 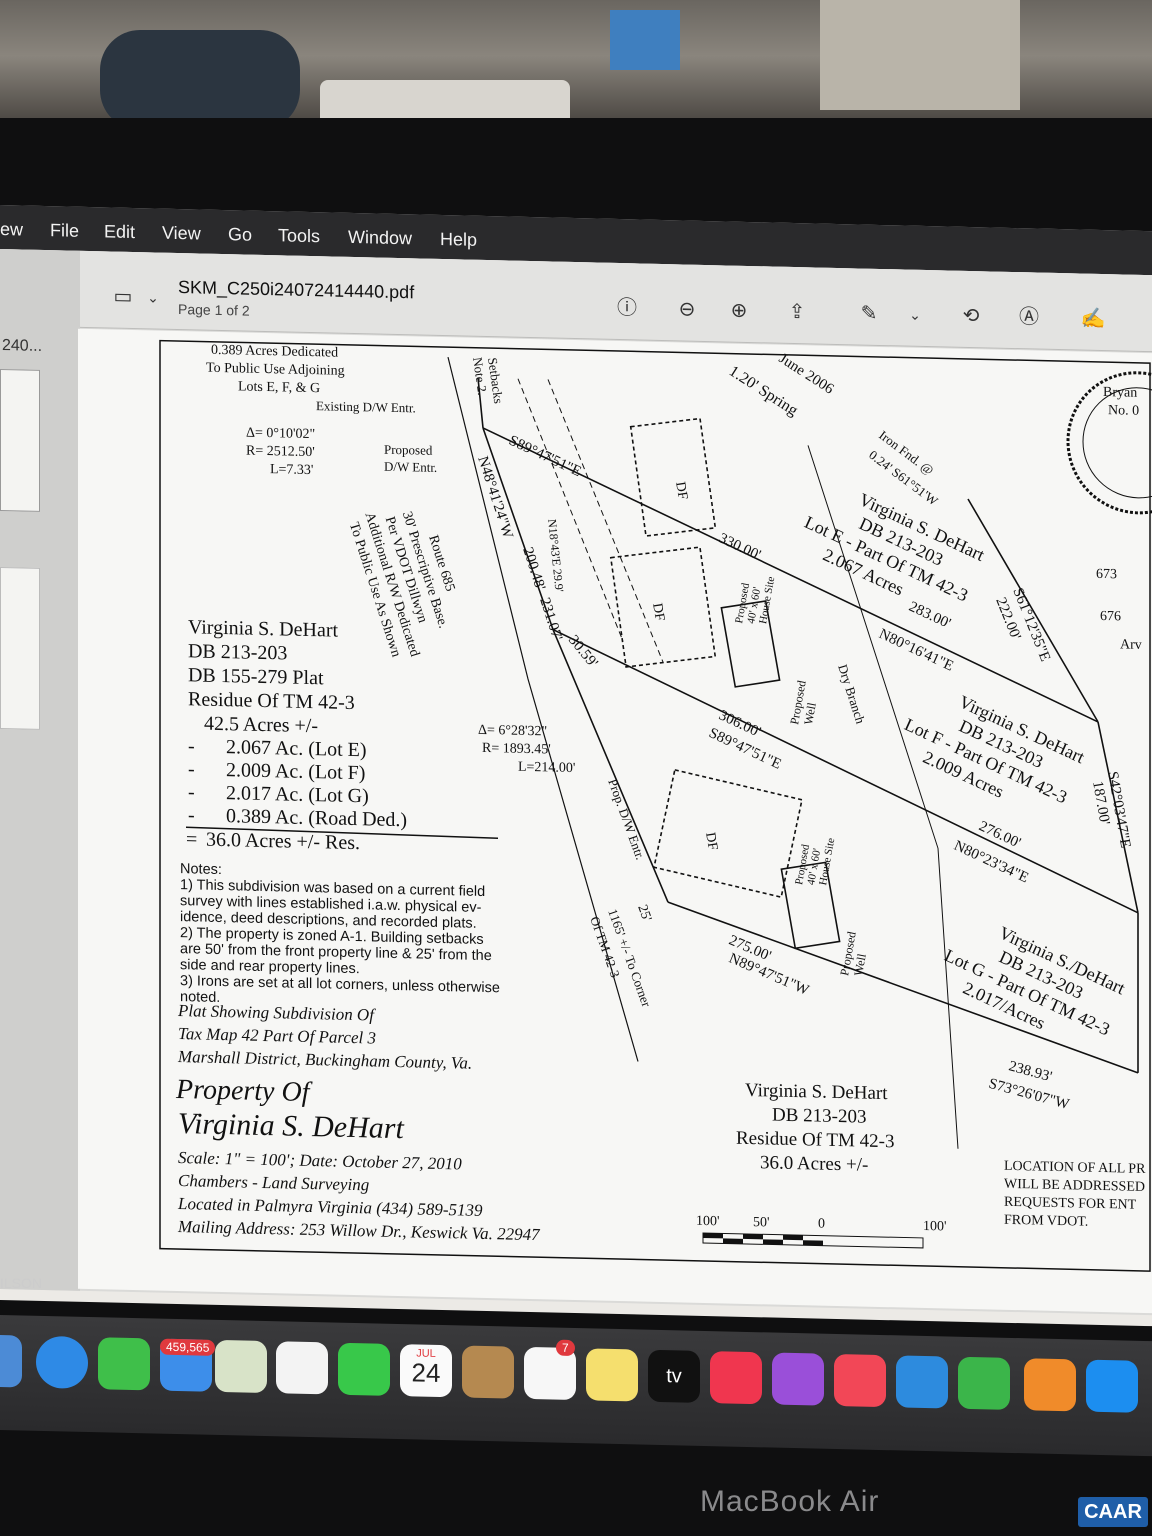 I want to click on menu-item-help: Help, so click(x=458, y=240).